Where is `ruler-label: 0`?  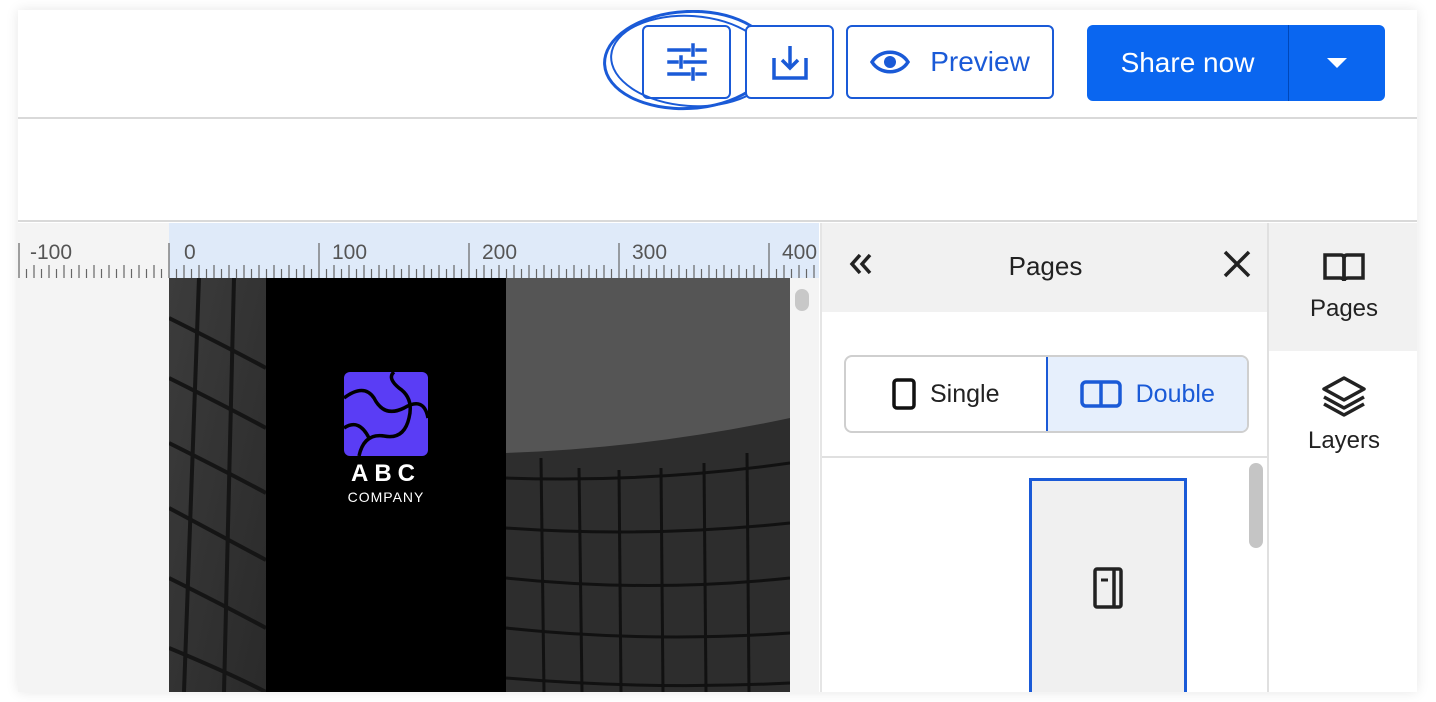 ruler-label: 0 is located at coordinates (190, 252).